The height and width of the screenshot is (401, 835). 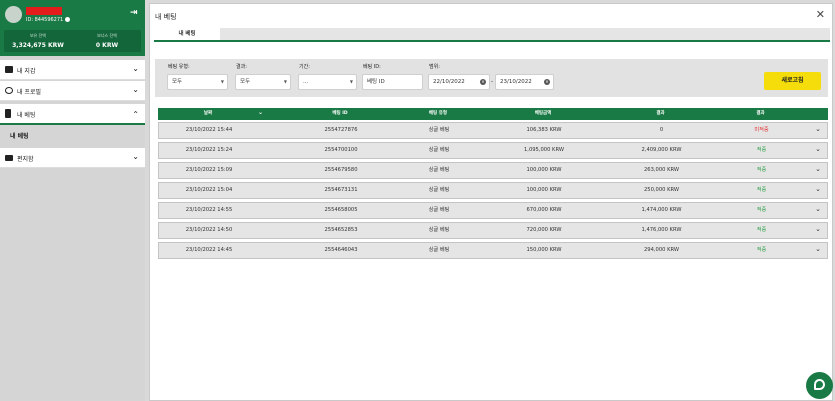 What do you see at coordinates (13, 14) in the screenshot?
I see `avatar` at bounding box center [13, 14].